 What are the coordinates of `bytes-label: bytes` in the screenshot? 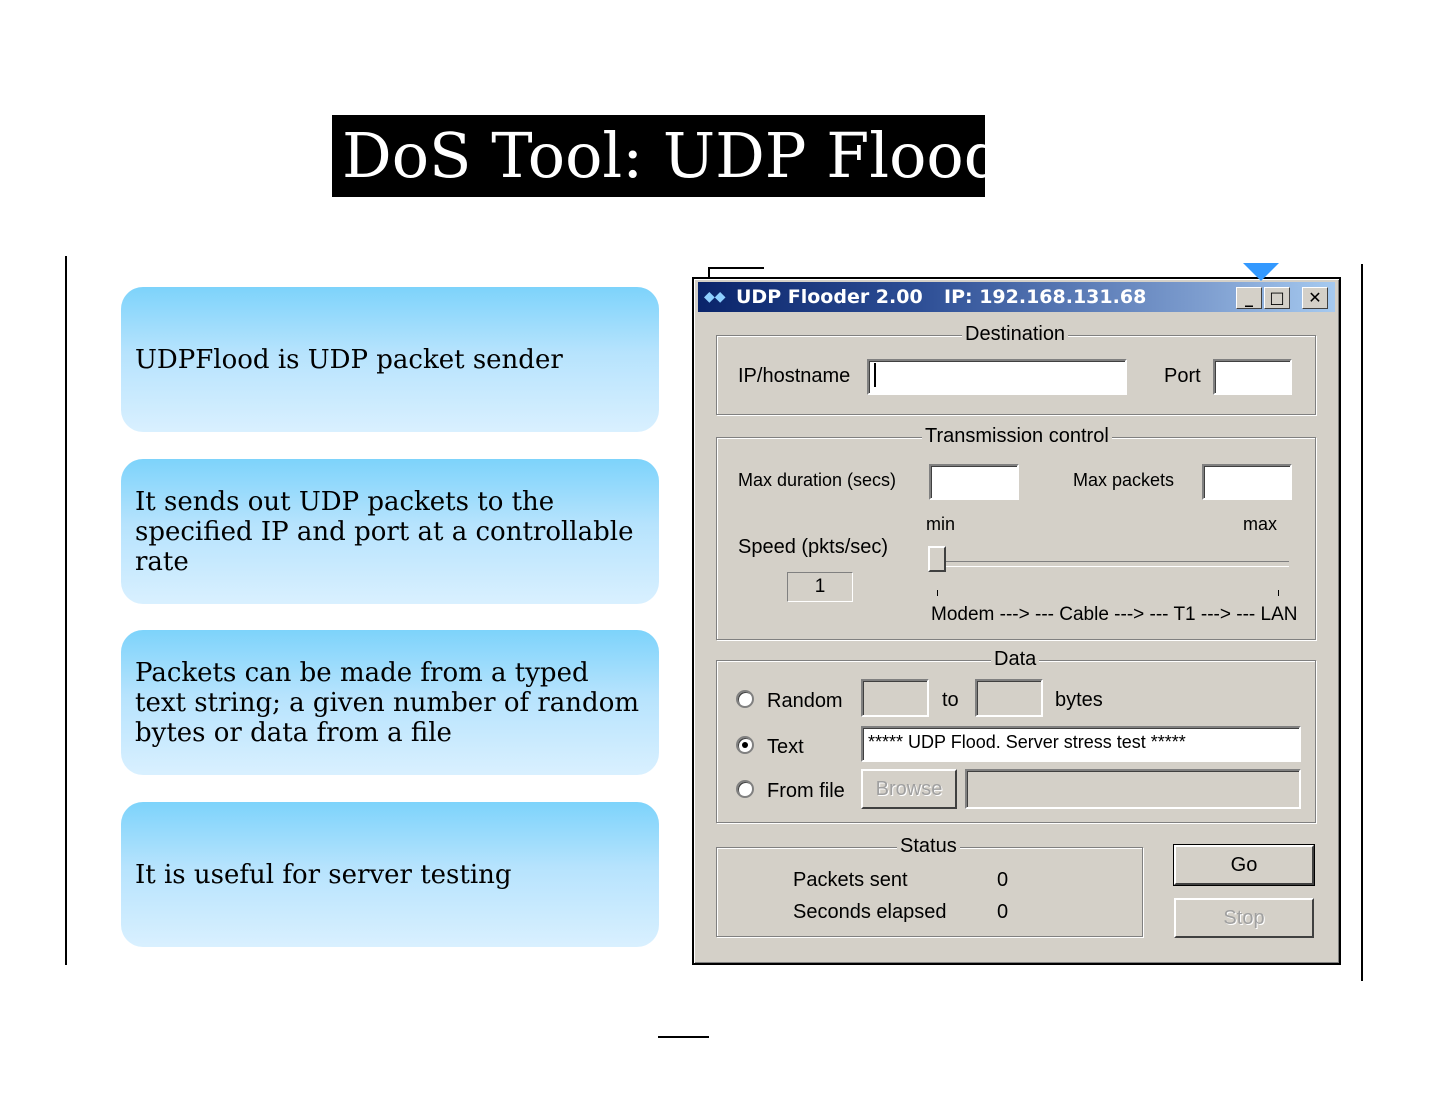 It's located at (1079, 700).